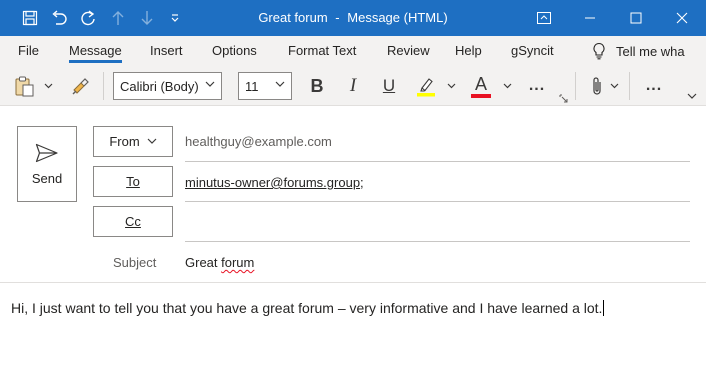 This screenshot has height=378, width=706. I want to click on font-name-value: Calibri (Body), so click(159, 86).